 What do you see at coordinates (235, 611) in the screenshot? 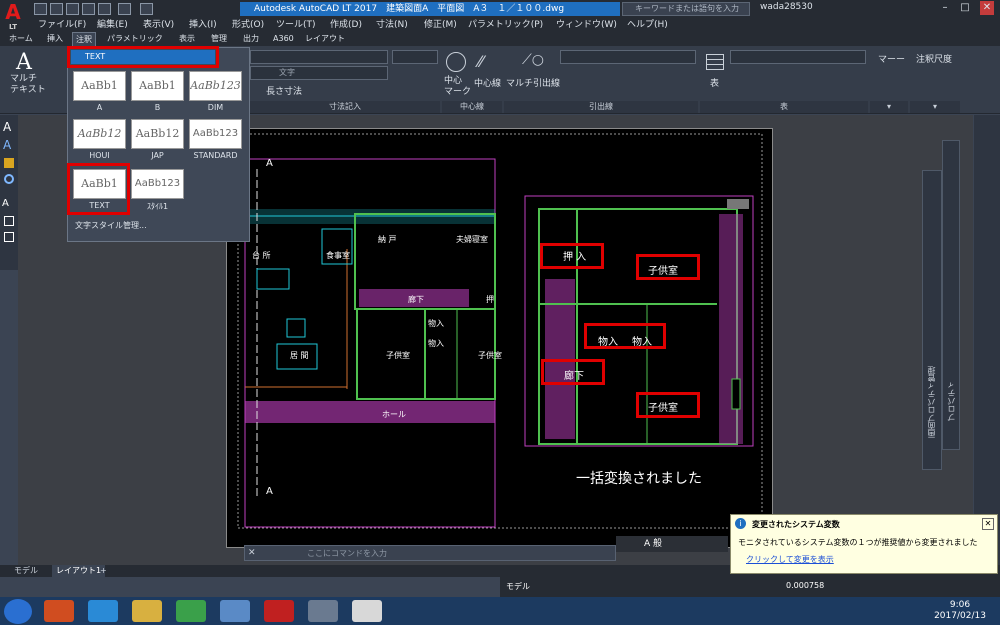
I see `mail-icon` at bounding box center [235, 611].